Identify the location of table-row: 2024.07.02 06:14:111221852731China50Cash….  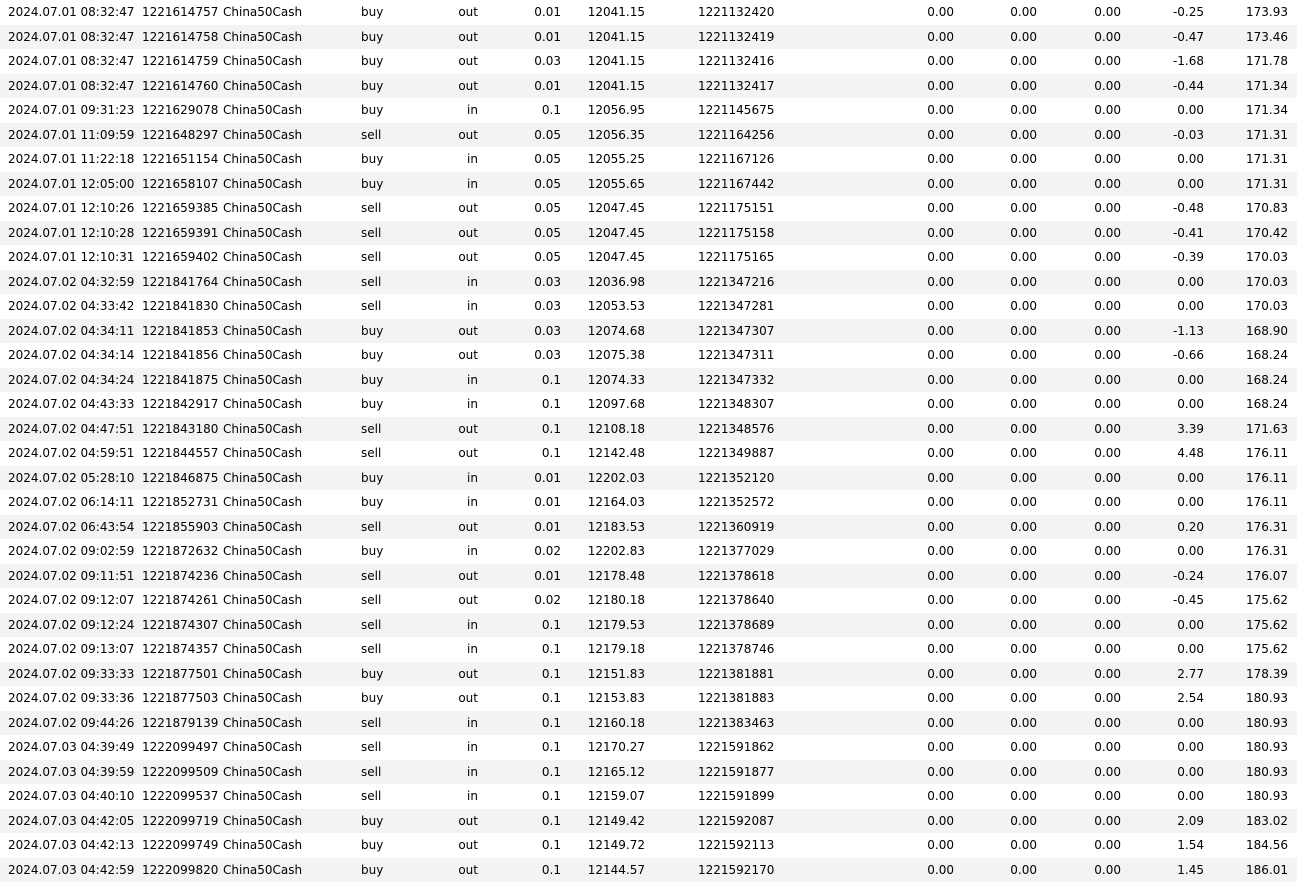
(648, 502).